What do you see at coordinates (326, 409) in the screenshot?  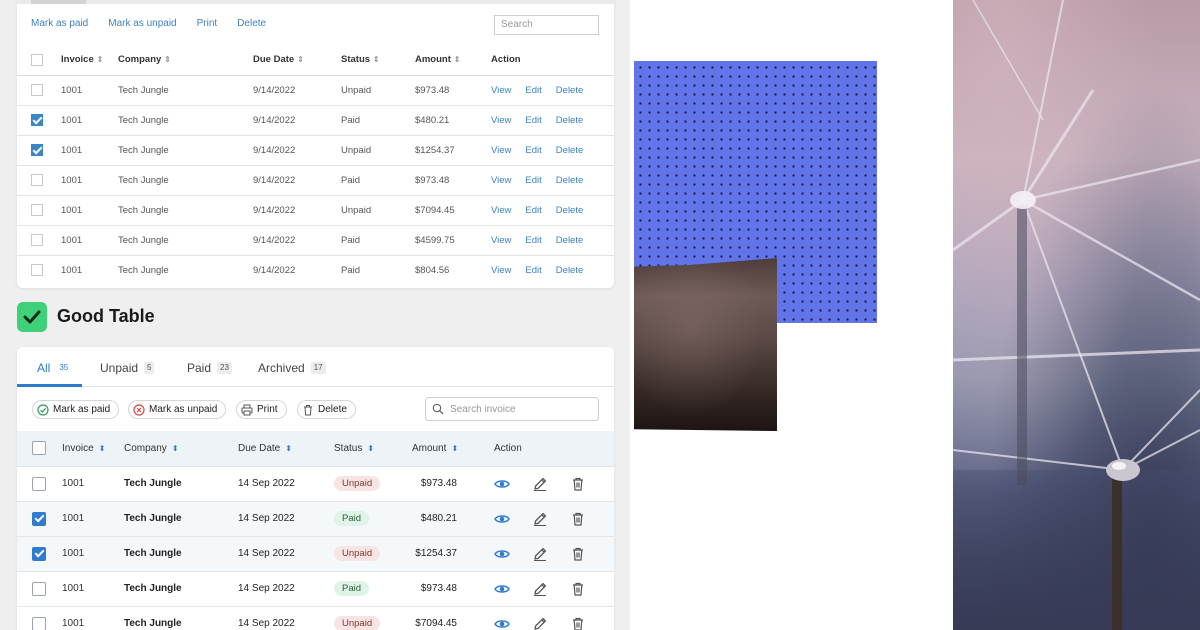 I see `delete-button: Delete` at bounding box center [326, 409].